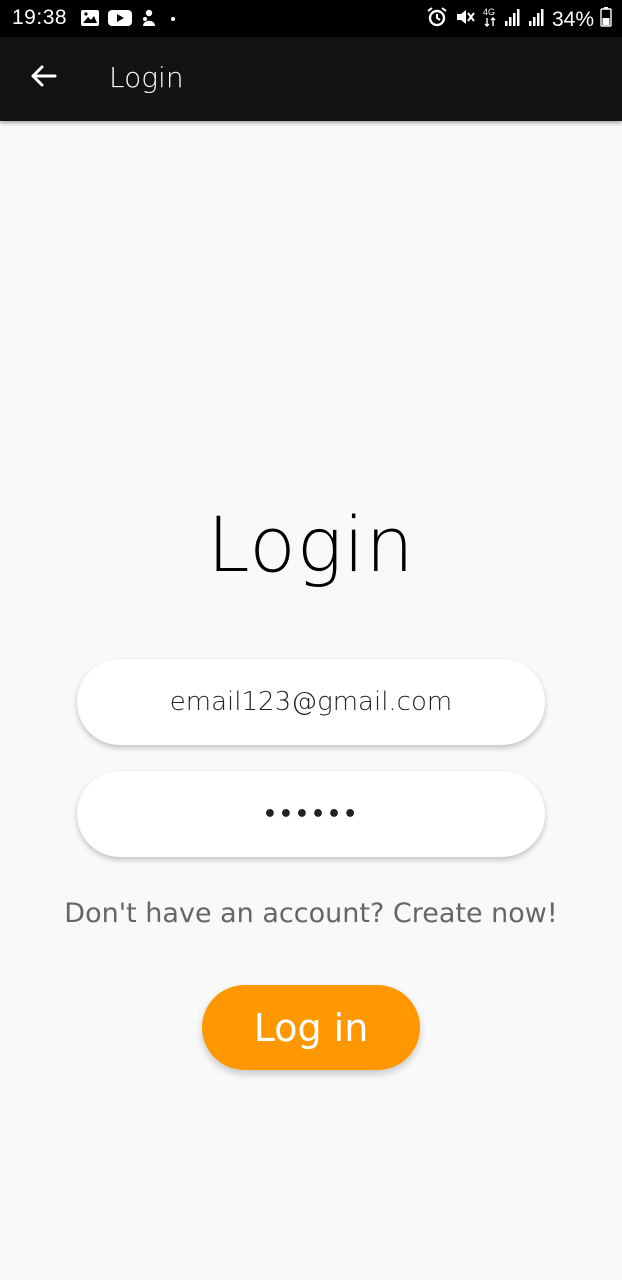 The height and width of the screenshot is (1280, 622). I want to click on notification-icon, so click(149, 20).